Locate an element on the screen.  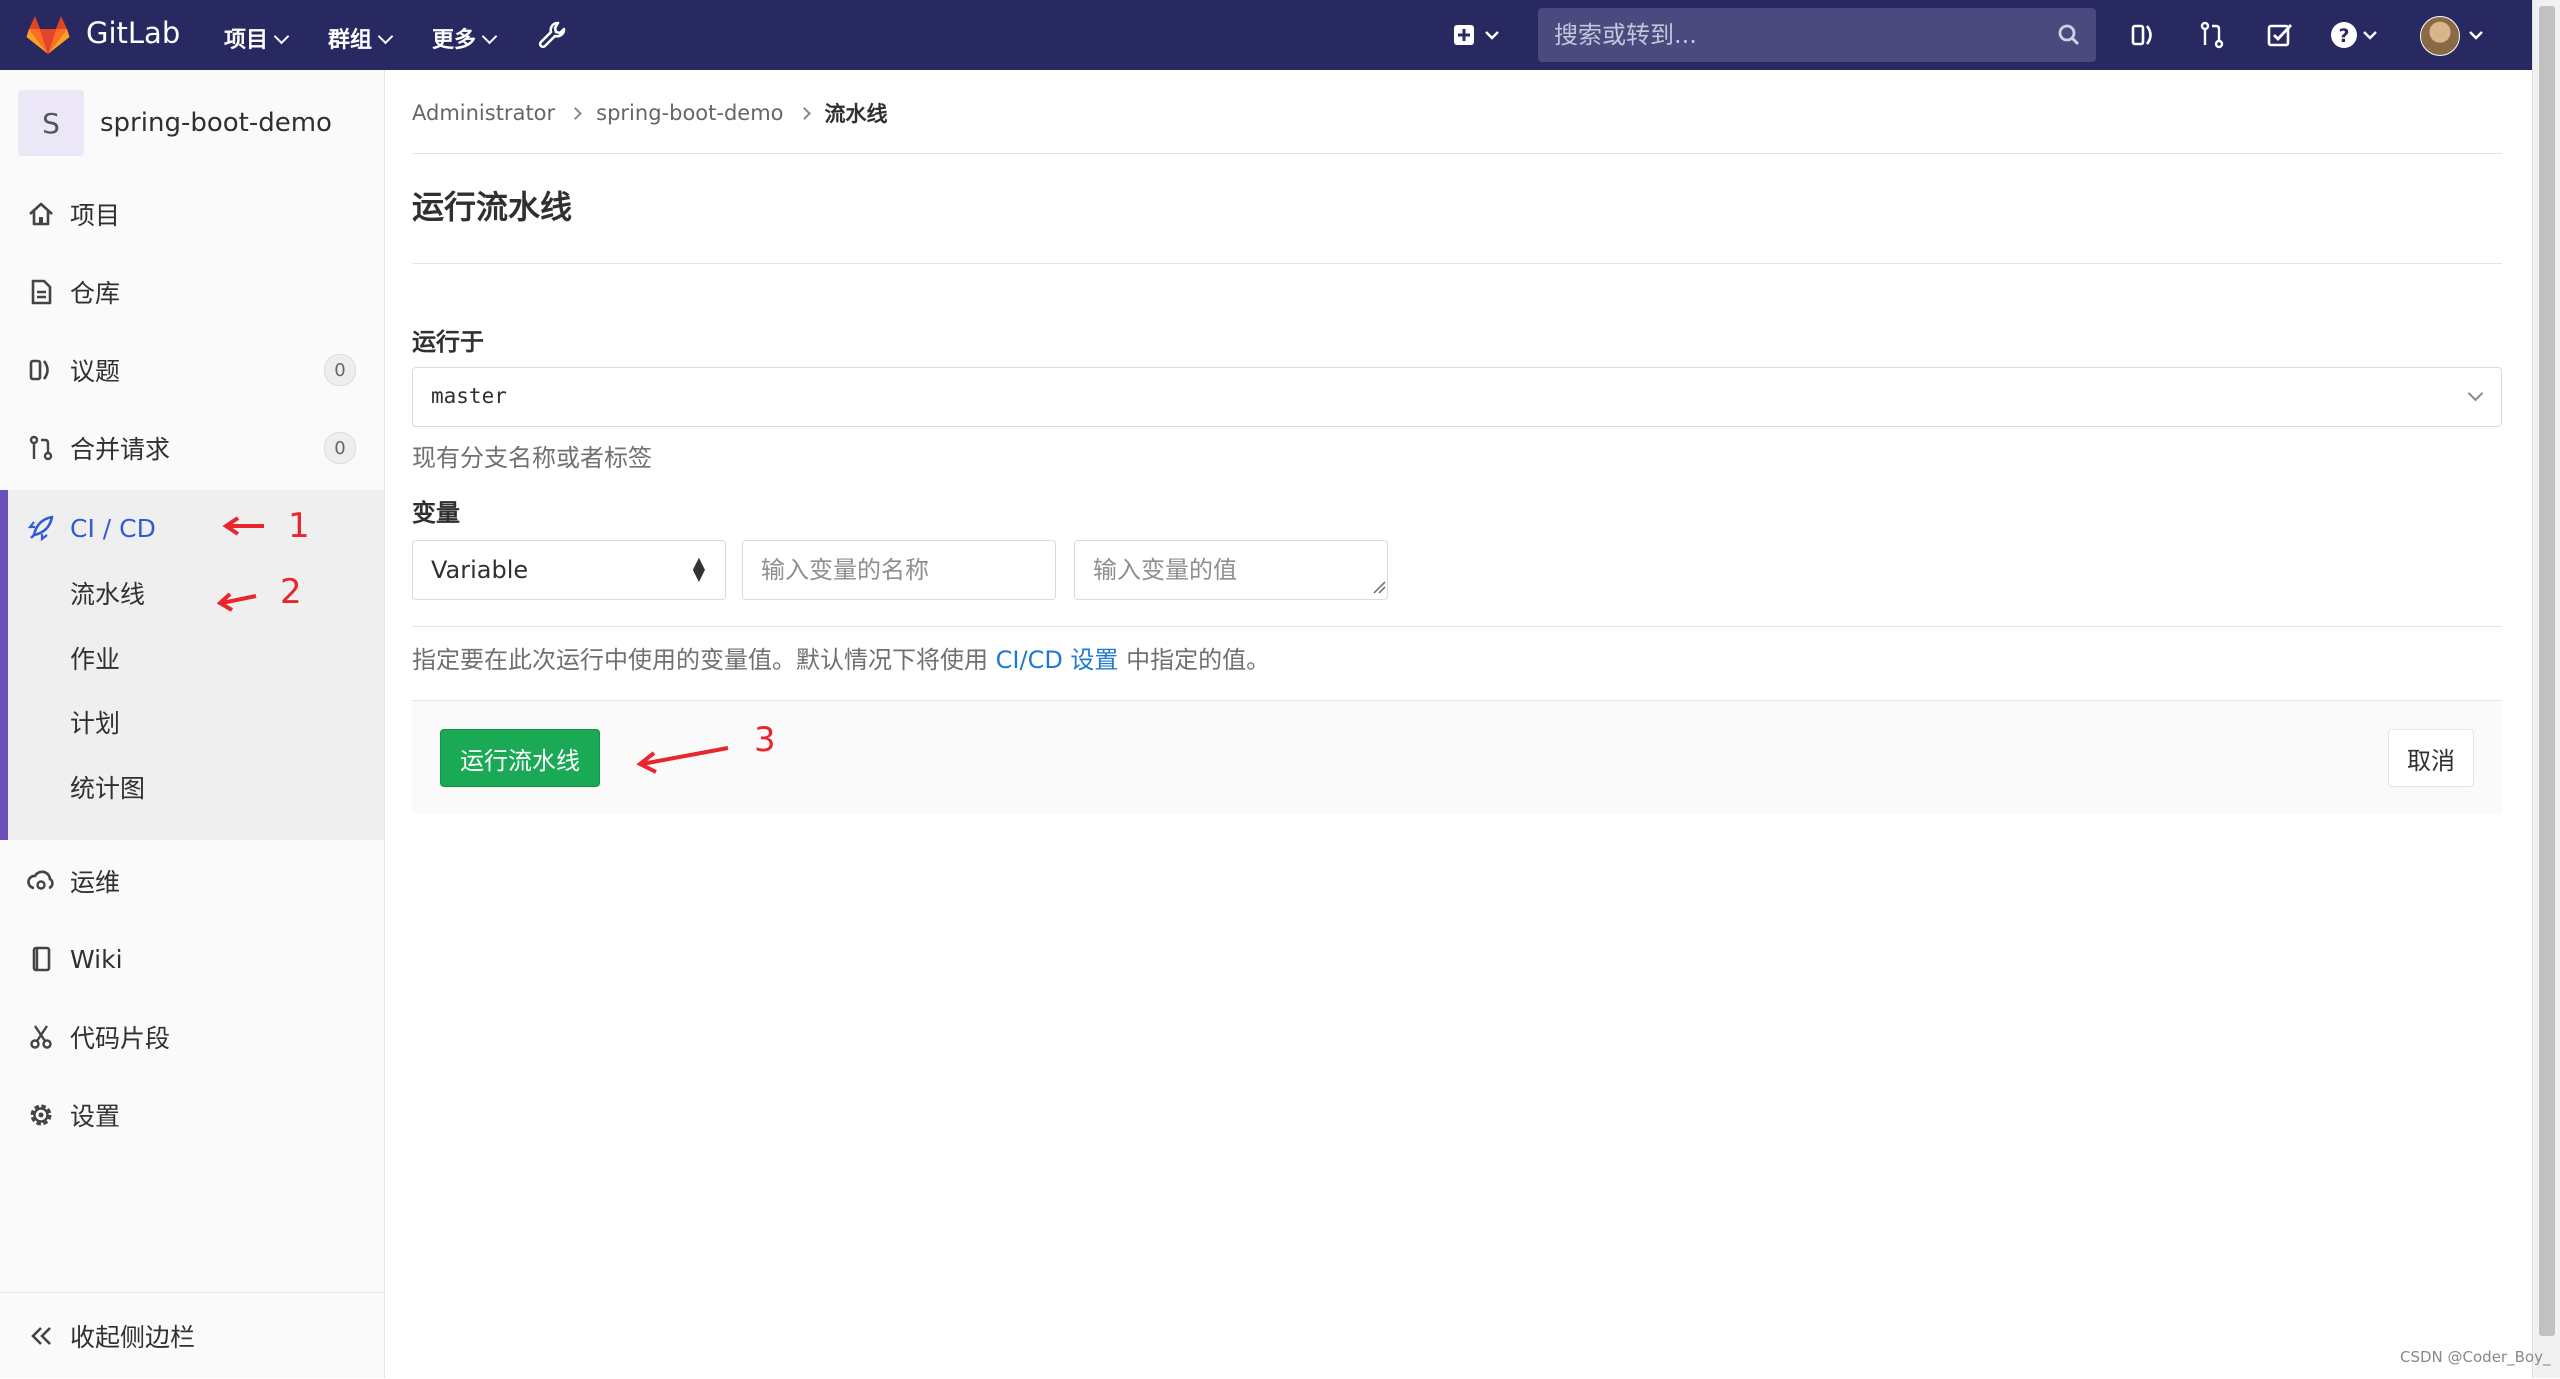
annotation-number-3: 3 is located at coordinates (765, 740).